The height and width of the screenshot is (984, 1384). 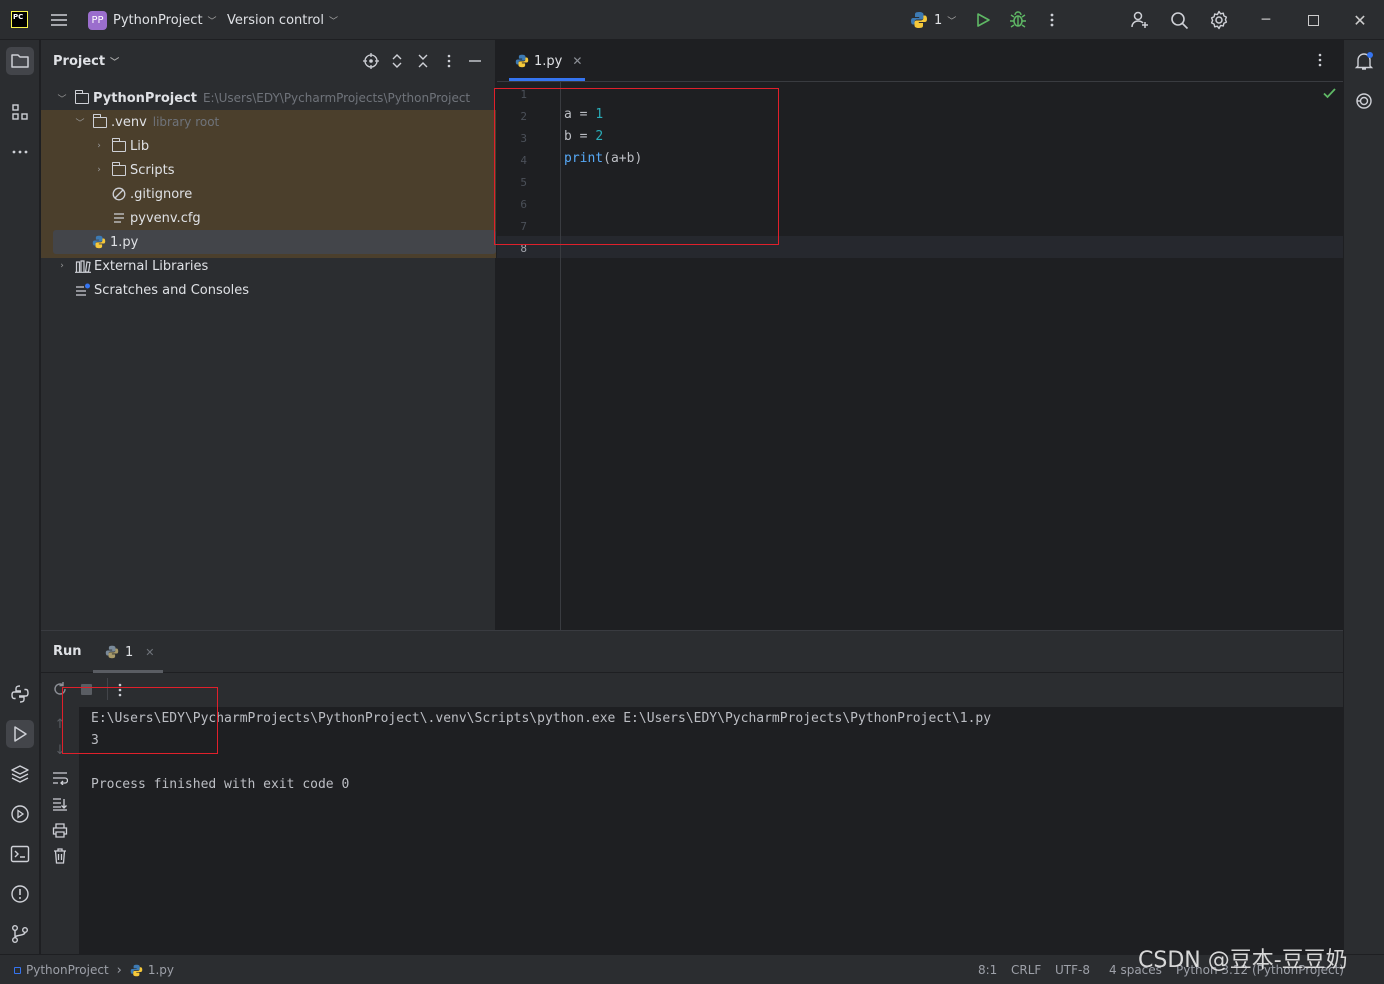 I want to click on checkmark-icon, so click(x=1329, y=93).